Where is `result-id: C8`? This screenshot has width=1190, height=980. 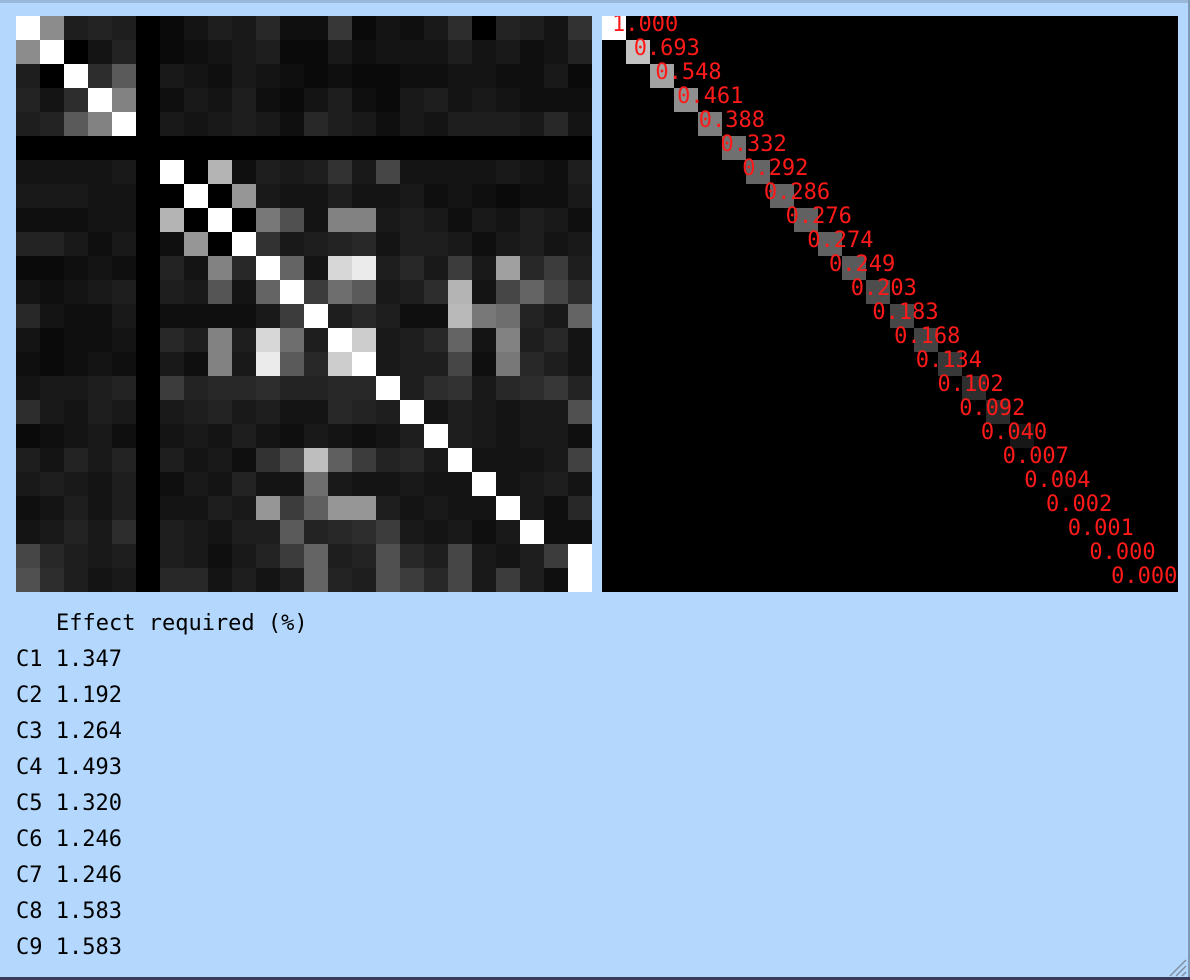 result-id: C8 is located at coordinates (29, 911).